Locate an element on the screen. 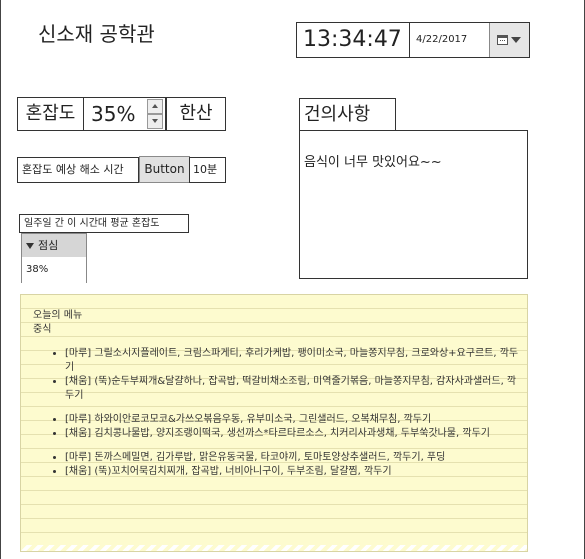 The height and width of the screenshot is (559, 585). clock-display: 13:34:47 is located at coordinates (353, 40).